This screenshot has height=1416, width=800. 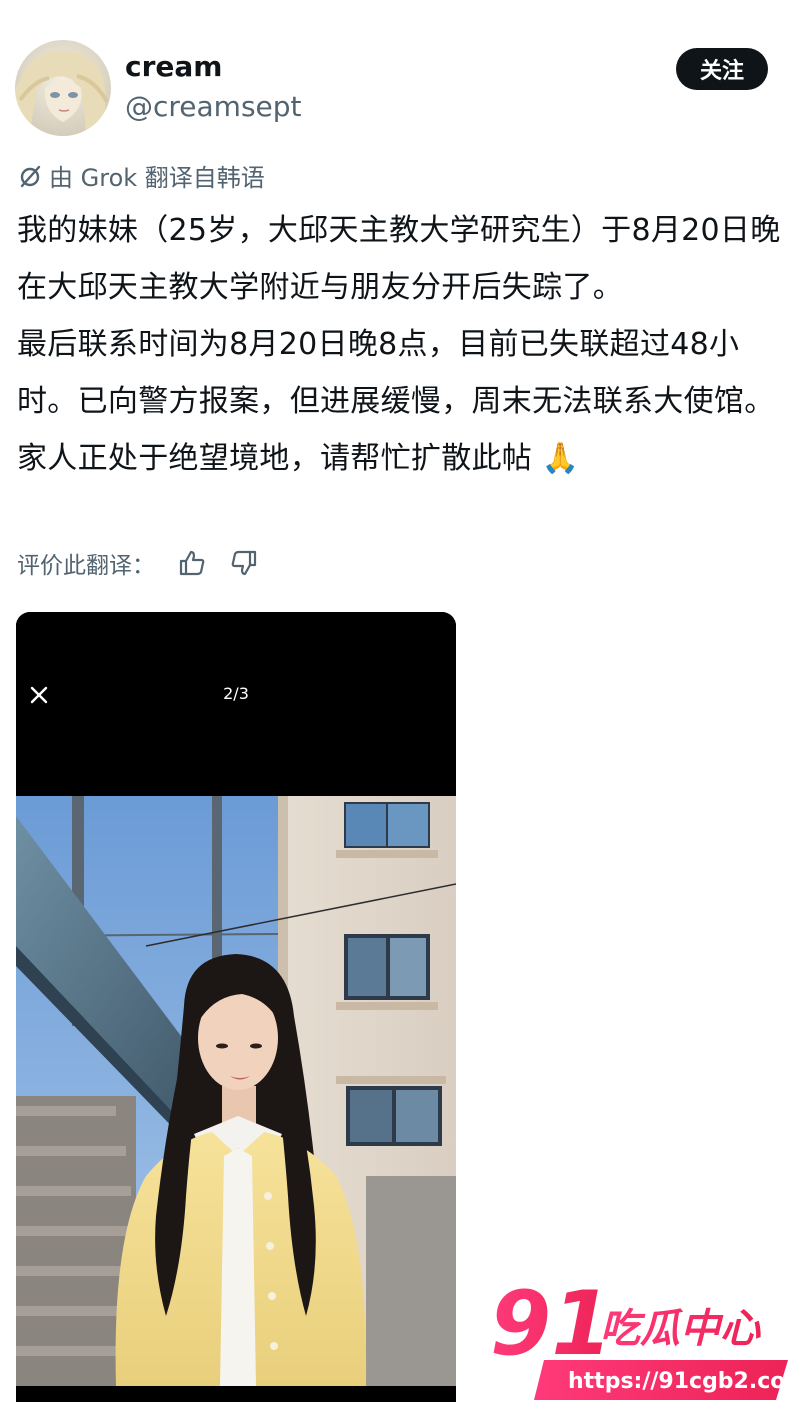 I want to click on media-counter: 2/3, so click(x=236, y=693).